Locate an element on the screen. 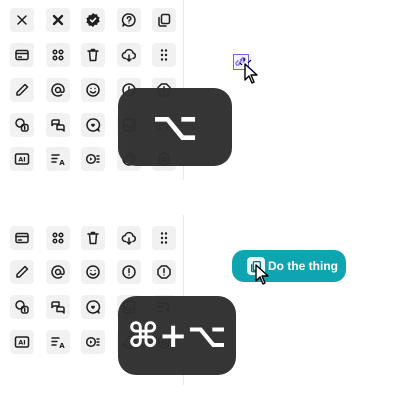 The height and width of the screenshot is (411, 400). do-the-thing-button: Do the thing is located at coordinates (289, 266).